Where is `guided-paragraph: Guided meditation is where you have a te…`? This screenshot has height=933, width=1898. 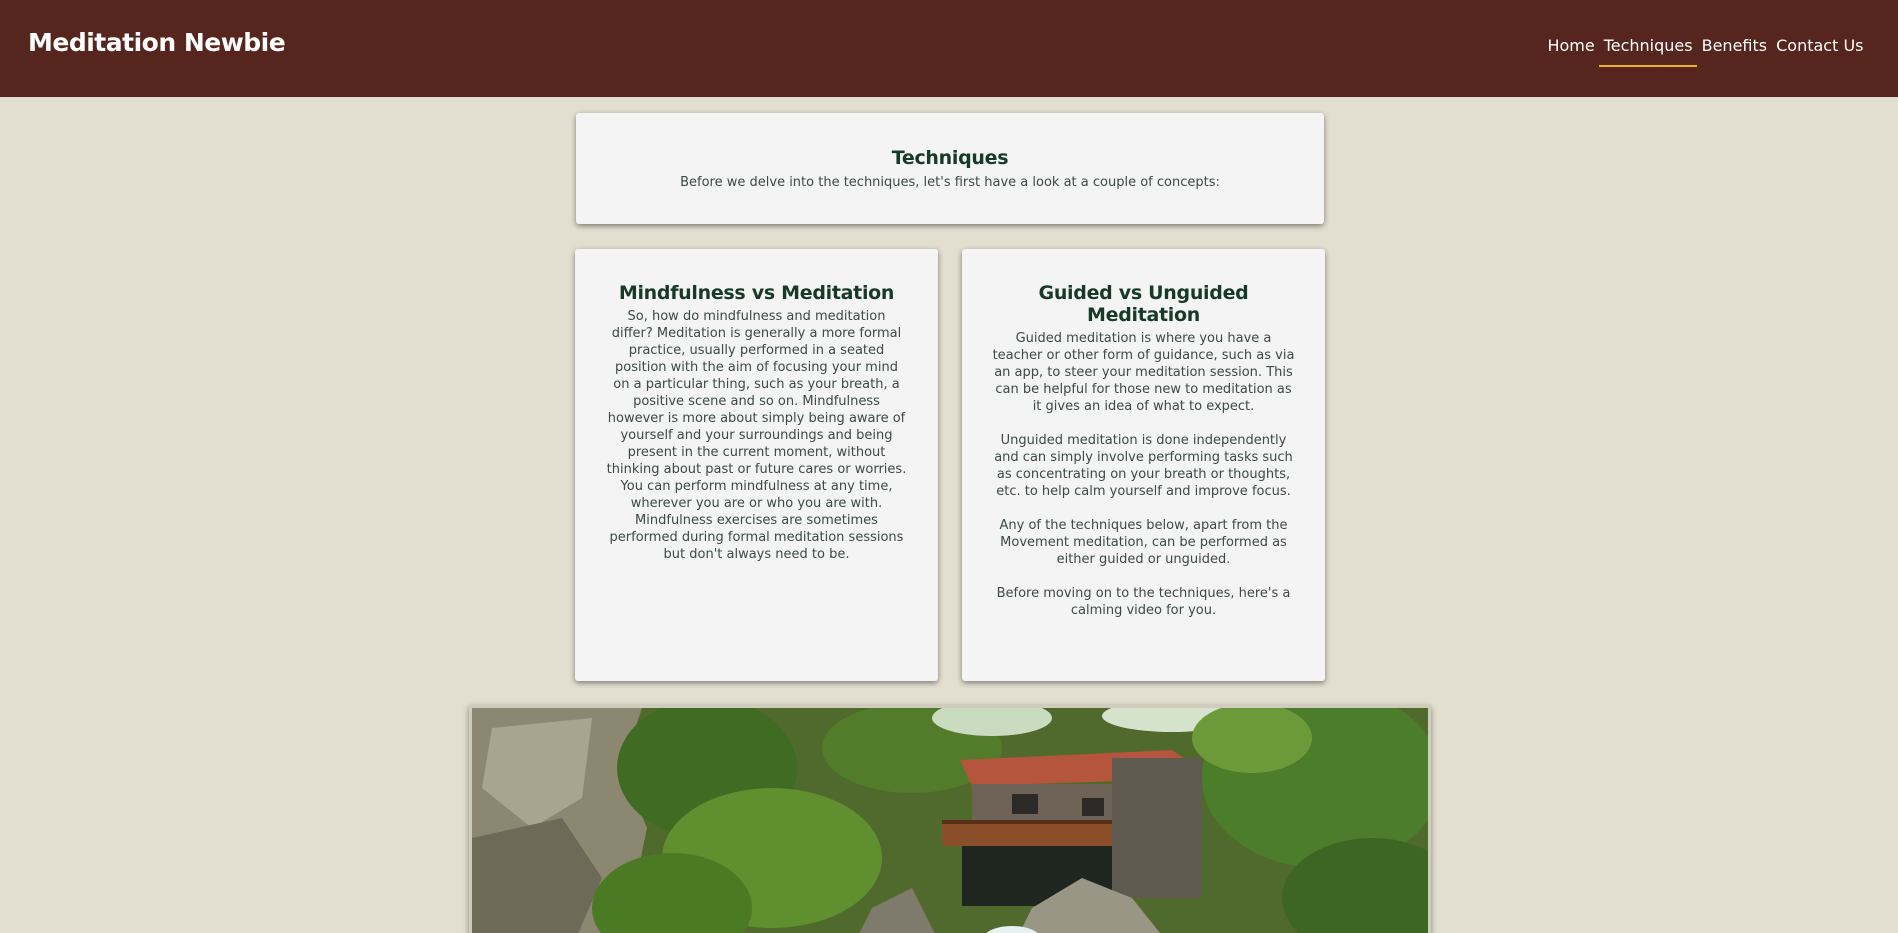 guided-paragraph: Guided meditation is where you have a te… is located at coordinates (1143, 372).